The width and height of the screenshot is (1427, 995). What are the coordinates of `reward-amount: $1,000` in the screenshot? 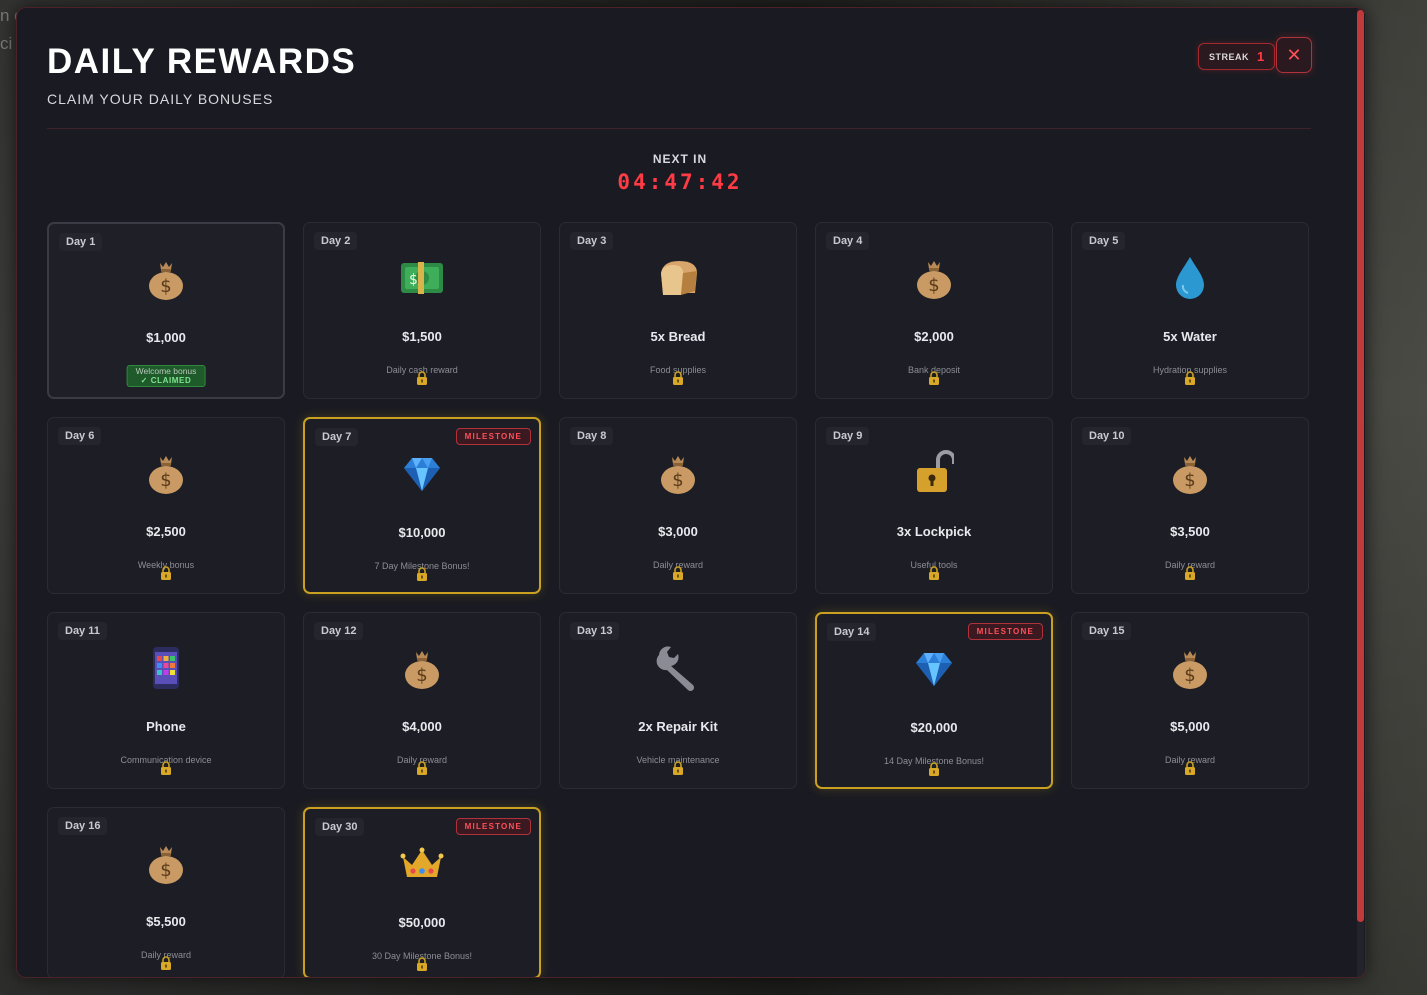 It's located at (166, 337).